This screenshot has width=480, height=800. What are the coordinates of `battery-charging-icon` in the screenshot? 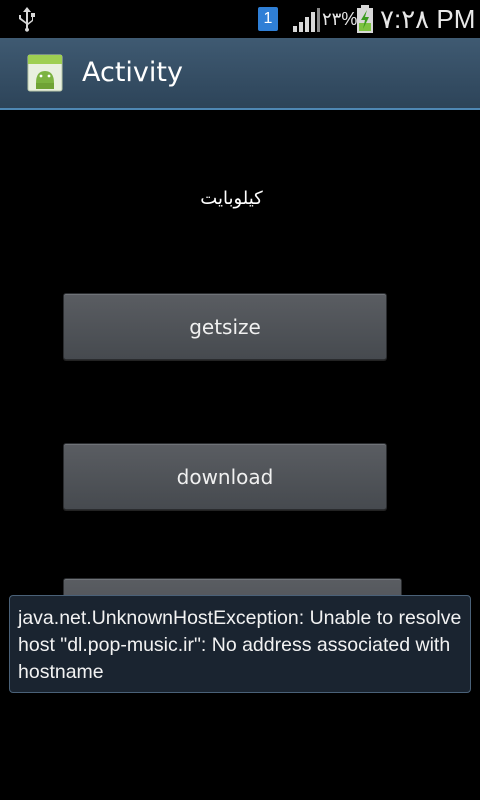 It's located at (365, 19).